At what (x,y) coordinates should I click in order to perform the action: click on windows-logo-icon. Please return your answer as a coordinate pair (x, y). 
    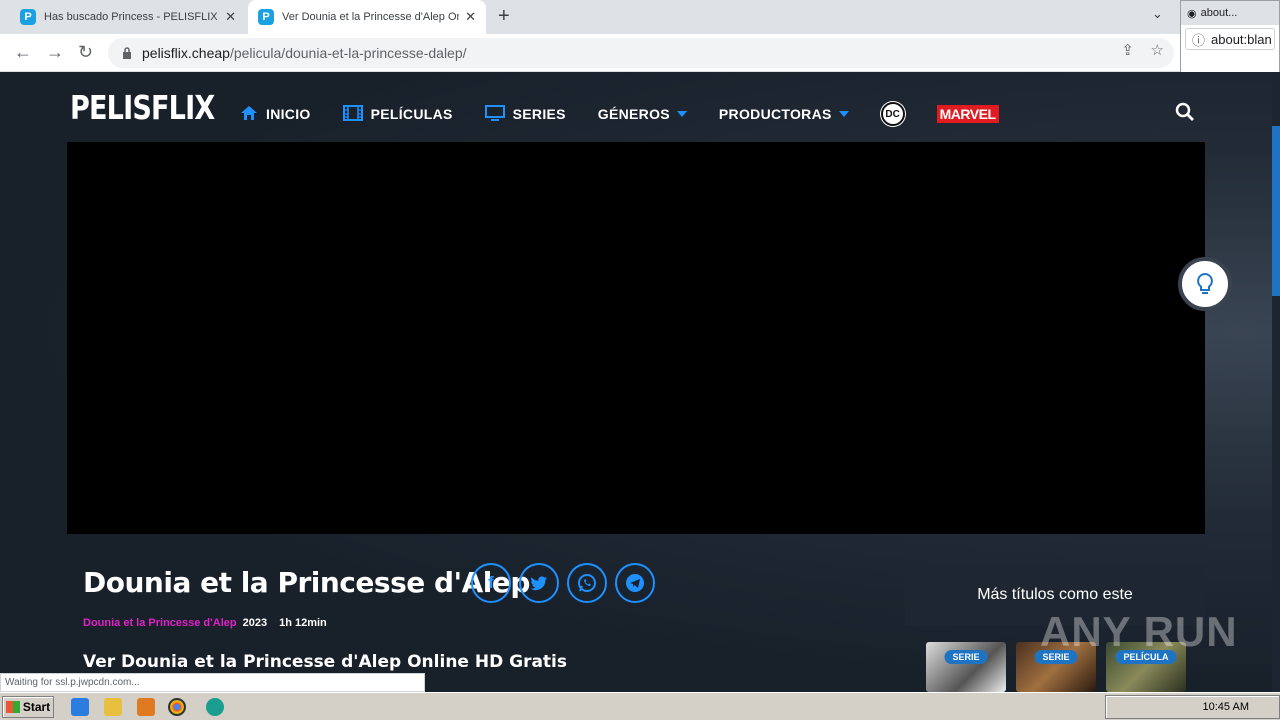
    Looking at the image, I should click on (12, 707).